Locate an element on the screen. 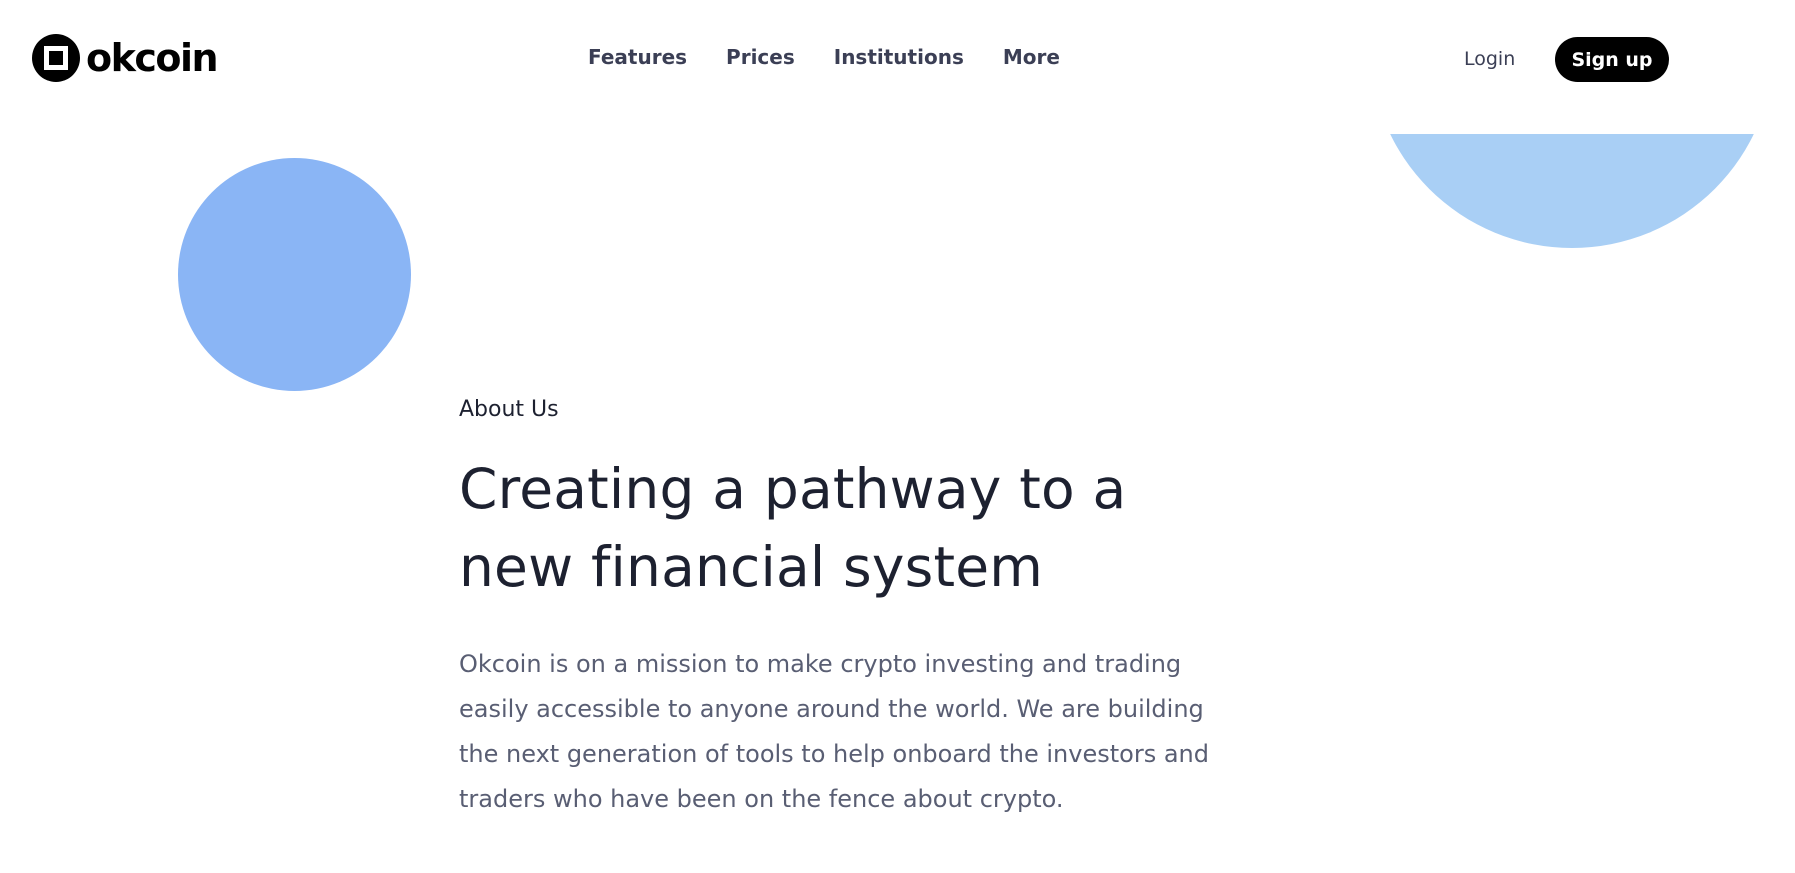 Image resolution: width=1795 pixels, height=873 pixels. nav-item-more: More is located at coordinates (1031, 57).